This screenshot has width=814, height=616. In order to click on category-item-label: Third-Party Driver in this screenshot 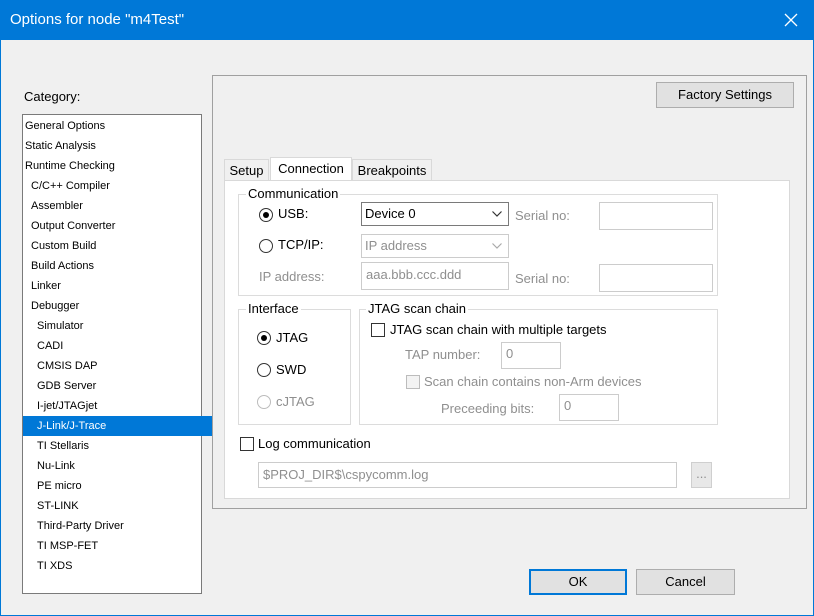, I will do `click(80, 526)`.